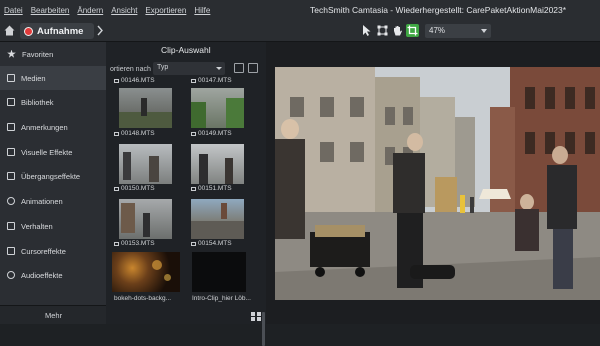 The height and width of the screenshot is (346, 600). Describe the element at coordinates (134, 133) in the screenshot. I see `clip-label: 00148.MTS` at that location.